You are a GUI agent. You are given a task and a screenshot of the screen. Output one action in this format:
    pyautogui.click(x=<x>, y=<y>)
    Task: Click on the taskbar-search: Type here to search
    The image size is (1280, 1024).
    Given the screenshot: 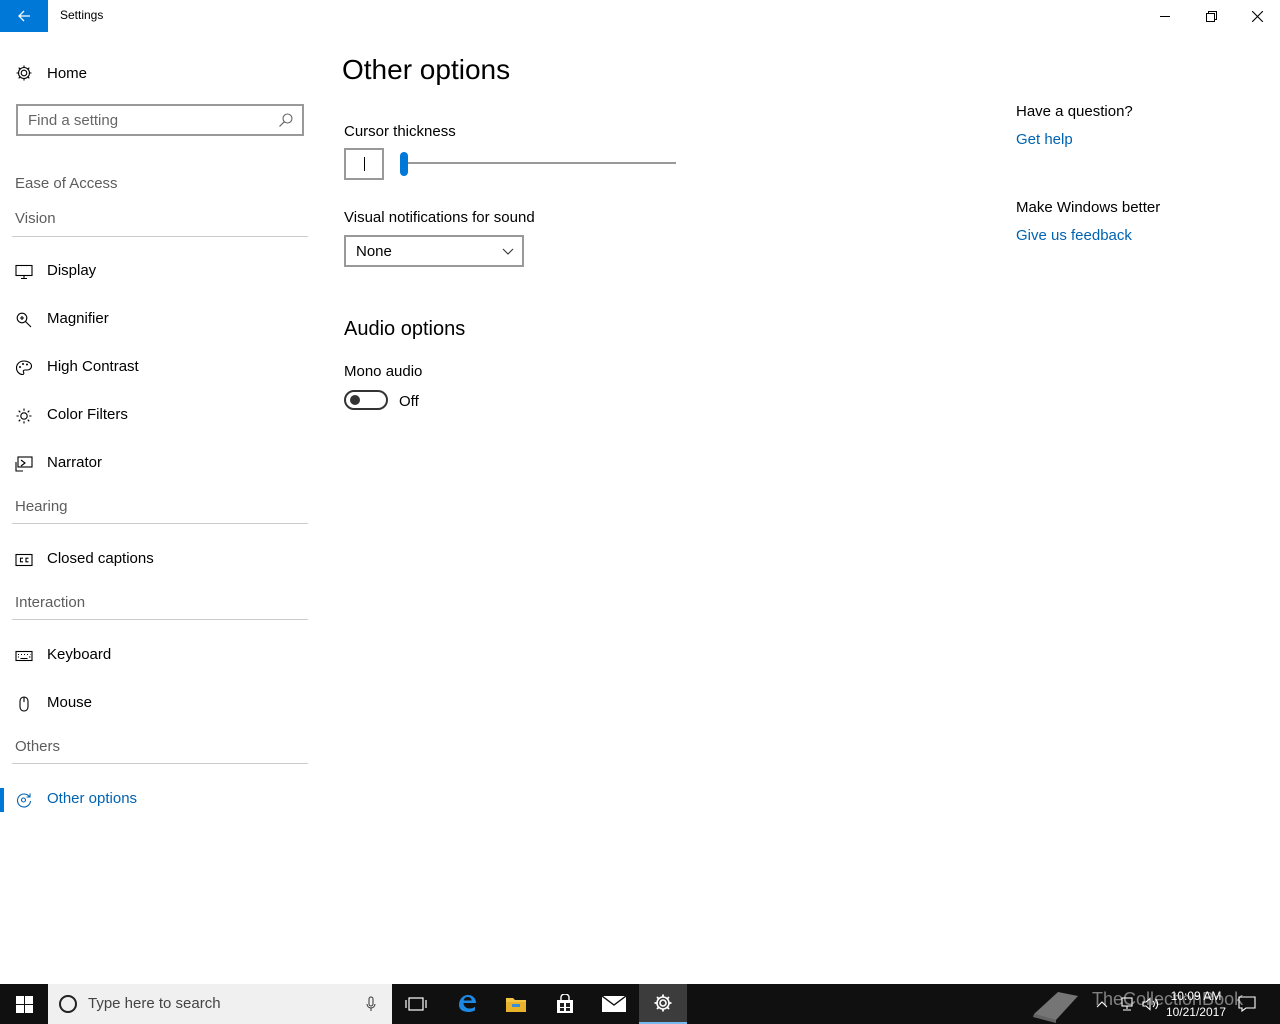 What is the action you would take?
    pyautogui.click(x=220, y=1004)
    